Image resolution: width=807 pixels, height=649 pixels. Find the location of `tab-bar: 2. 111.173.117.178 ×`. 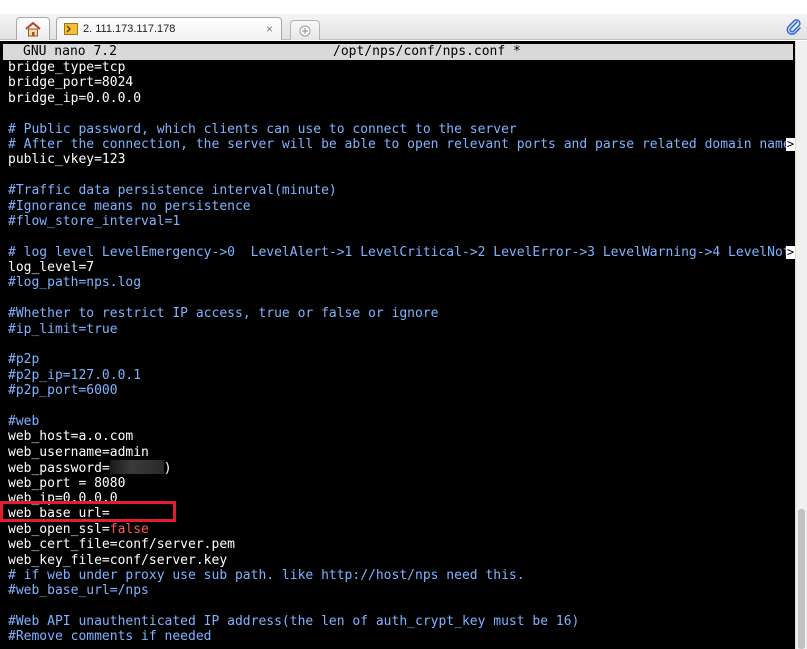

tab-bar: 2. 111.173.117.178 × is located at coordinates (403, 20).